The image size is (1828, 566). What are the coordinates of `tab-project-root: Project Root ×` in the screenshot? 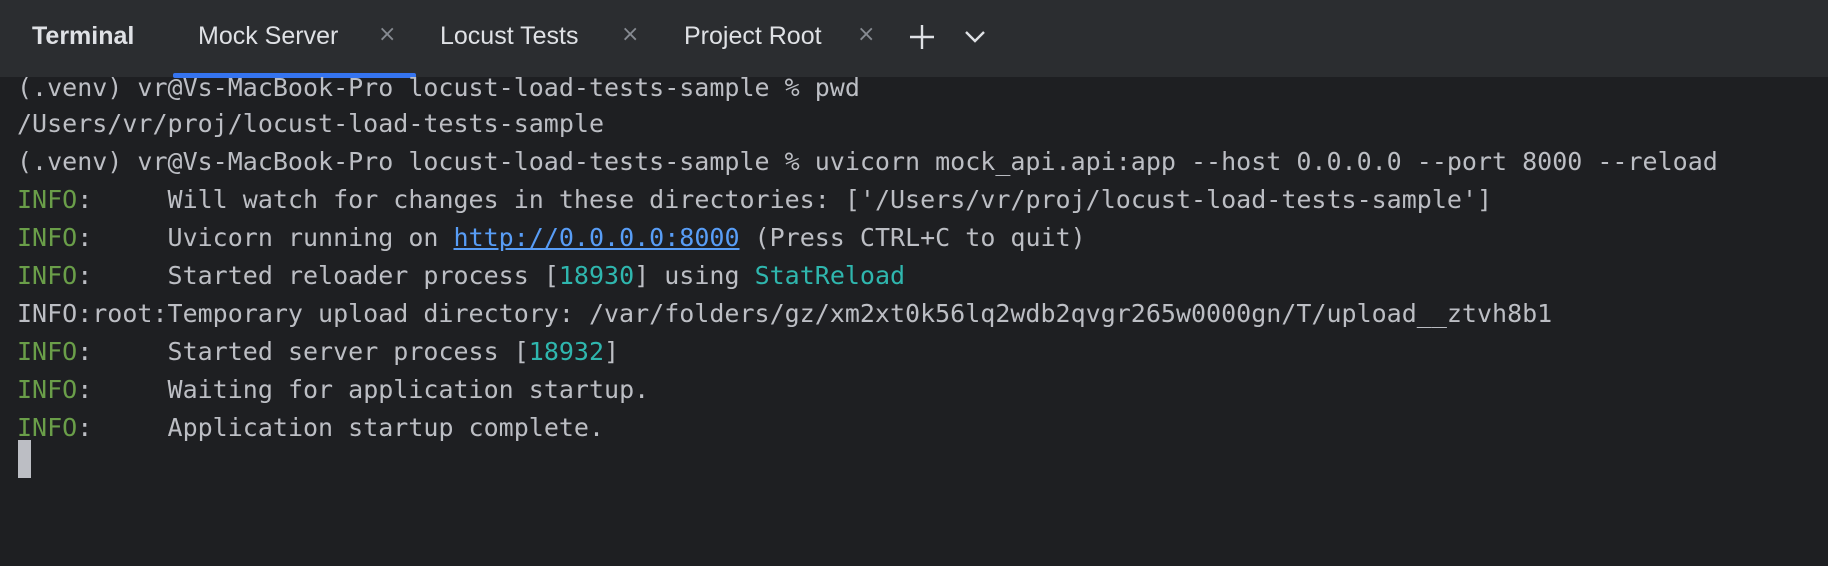 It's located at (766, 39).